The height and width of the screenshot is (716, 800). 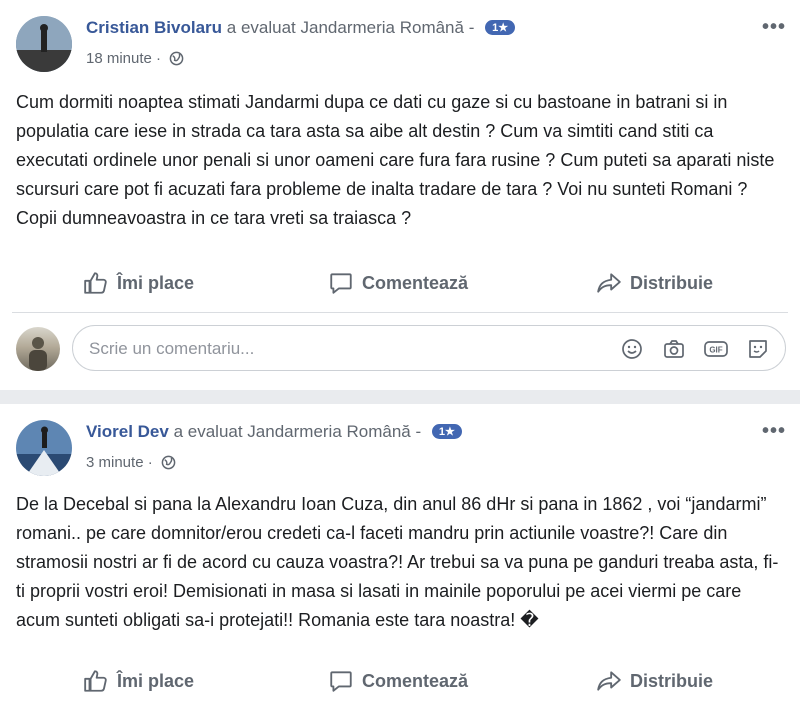 I want to click on sticker-icon, so click(x=758, y=349).